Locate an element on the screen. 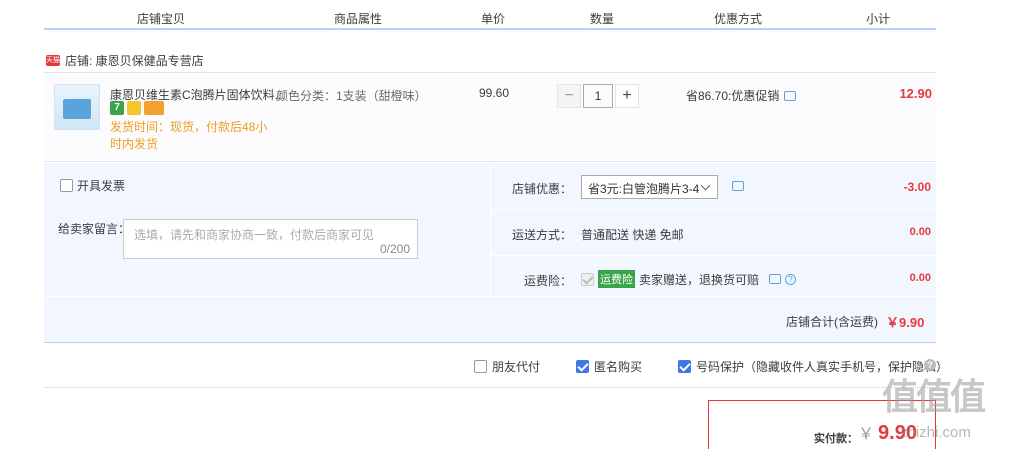 The image size is (1030, 449). invoice-option: 开具发票 is located at coordinates (92, 185).